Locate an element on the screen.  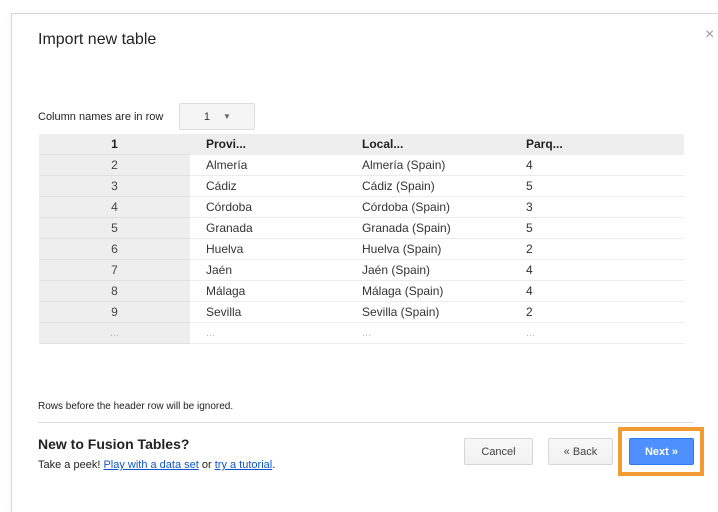
table-cell: Granada is located at coordinates (268, 228).